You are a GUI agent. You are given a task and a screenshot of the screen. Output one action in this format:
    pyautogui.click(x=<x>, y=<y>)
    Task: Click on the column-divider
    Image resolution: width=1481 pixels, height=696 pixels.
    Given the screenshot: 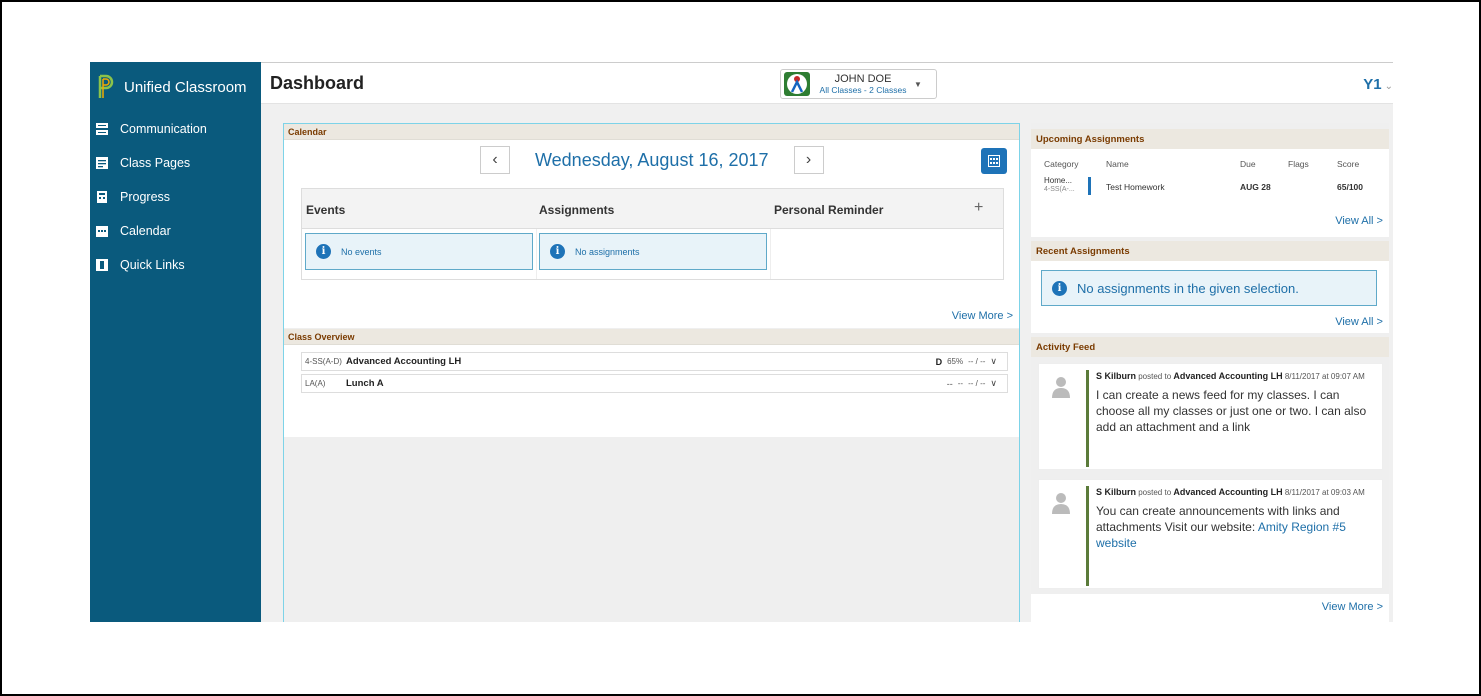 What is the action you would take?
    pyautogui.click(x=770, y=254)
    